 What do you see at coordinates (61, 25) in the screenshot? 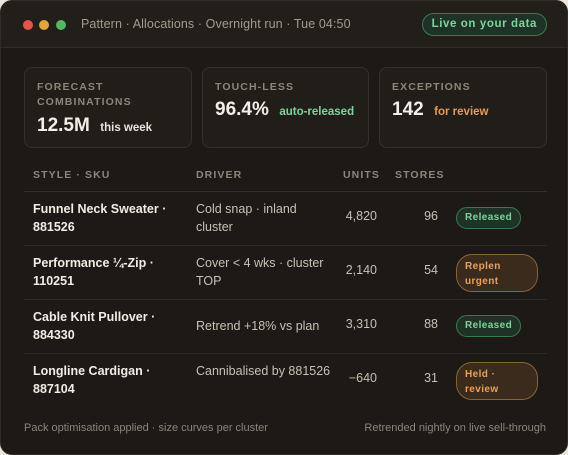
I see `maximize-window-button` at bounding box center [61, 25].